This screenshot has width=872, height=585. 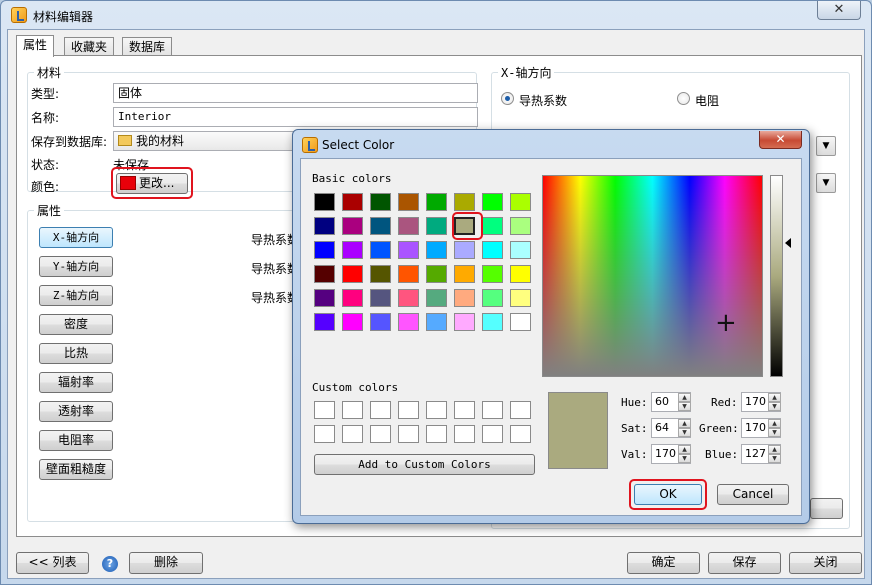 I want to click on dropdown-arrow-2: ▼, so click(x=826, y=183).